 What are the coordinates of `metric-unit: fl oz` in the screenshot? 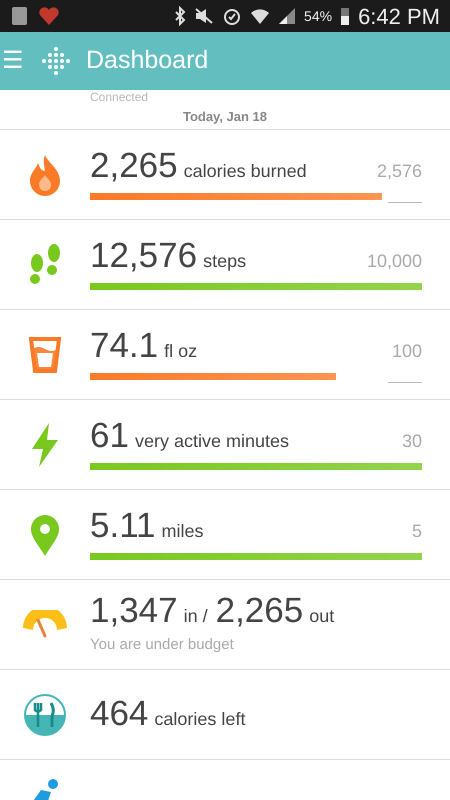 It's located at (181, 351).